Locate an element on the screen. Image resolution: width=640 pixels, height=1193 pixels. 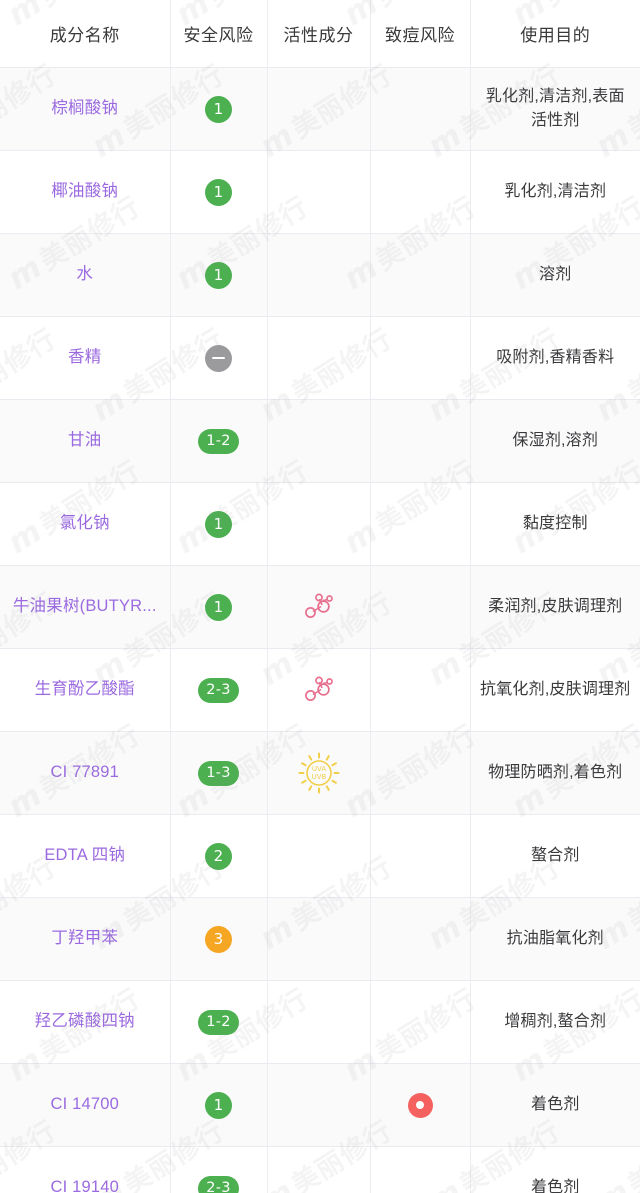
ingredient-name: 棕榈酸钠 is located at coordinates (85, 108).